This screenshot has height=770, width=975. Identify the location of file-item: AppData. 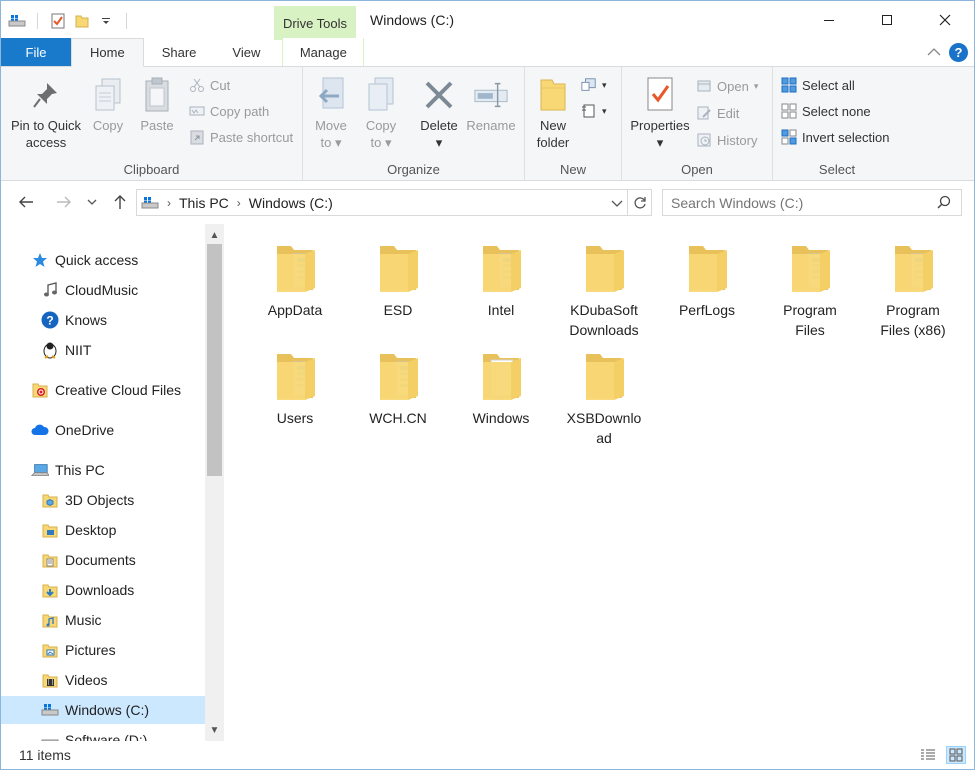
(295, 280).